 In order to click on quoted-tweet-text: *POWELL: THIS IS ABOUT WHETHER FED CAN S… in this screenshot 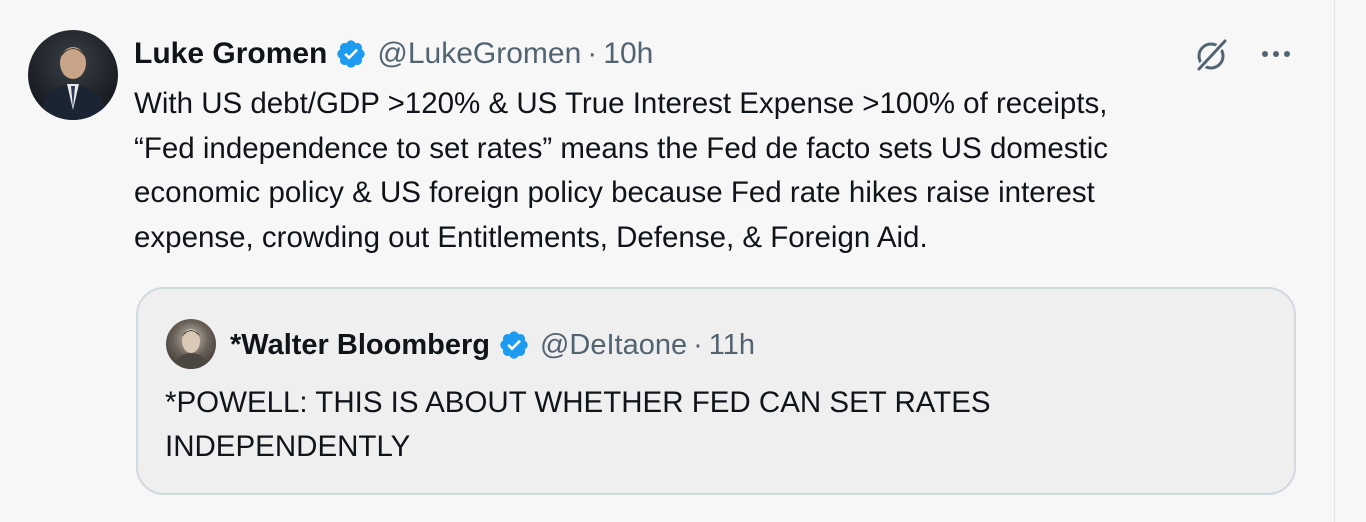, I will do `click(578, 424)`.